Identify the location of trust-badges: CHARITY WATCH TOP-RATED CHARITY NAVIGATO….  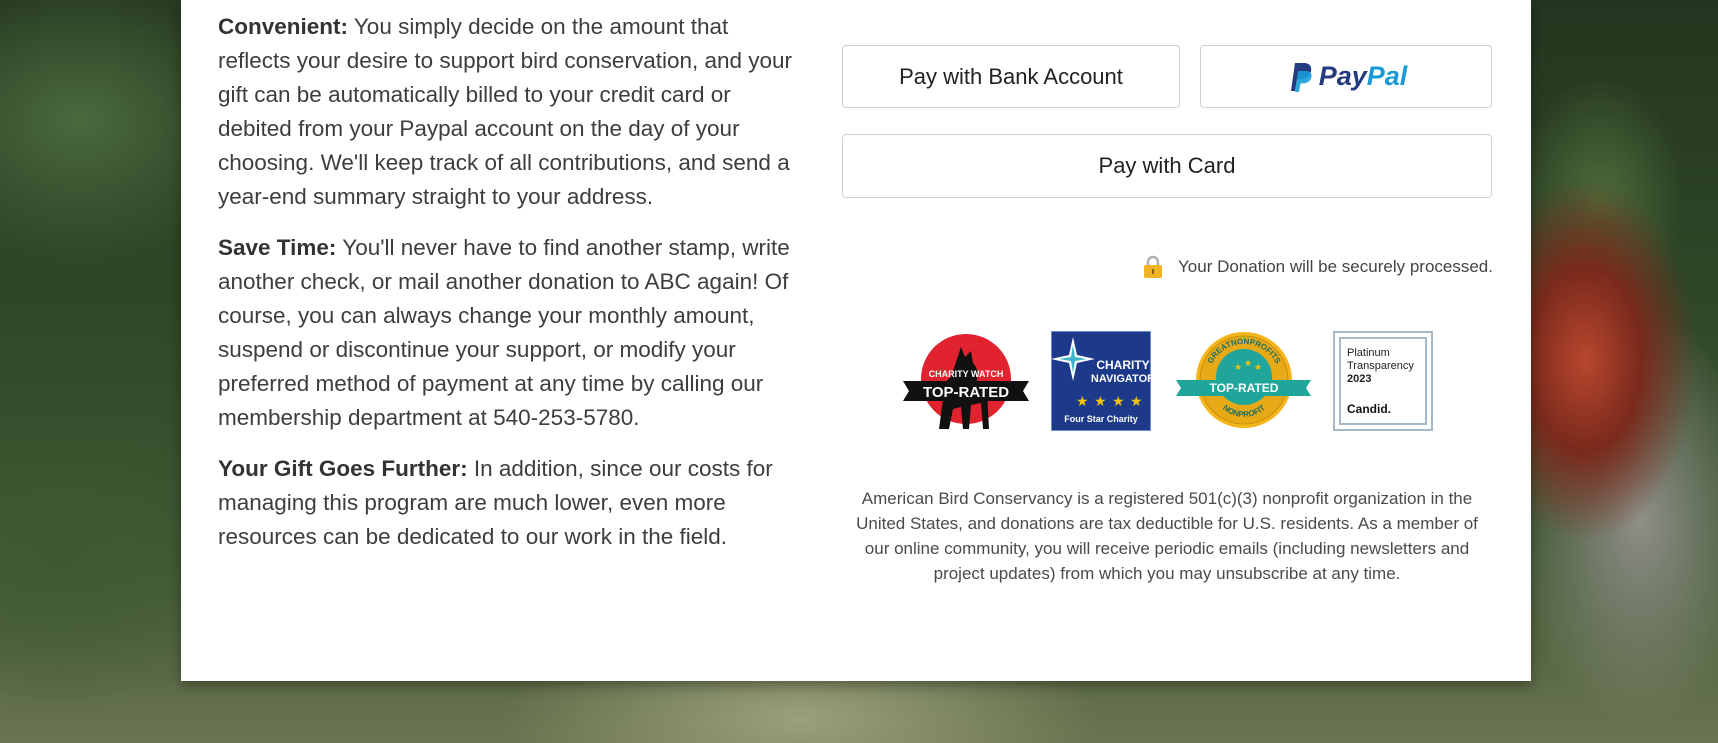
(1171, 380).